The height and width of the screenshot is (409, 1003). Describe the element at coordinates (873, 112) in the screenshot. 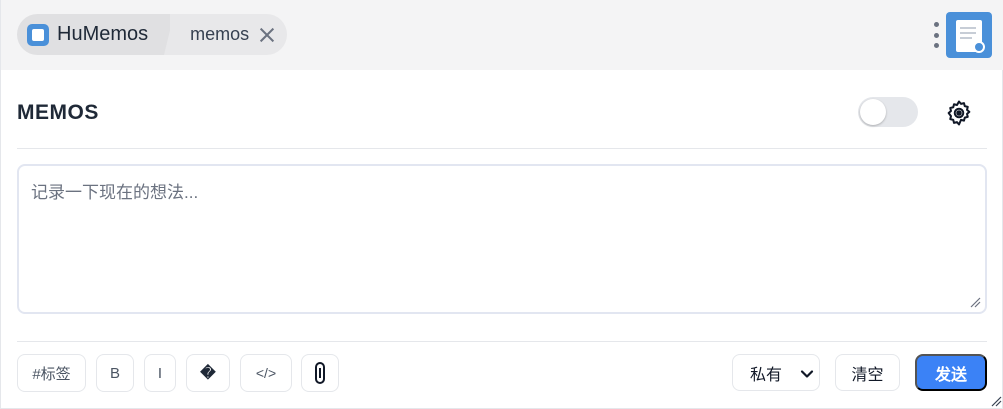

I see `toggle-knob` at that location.